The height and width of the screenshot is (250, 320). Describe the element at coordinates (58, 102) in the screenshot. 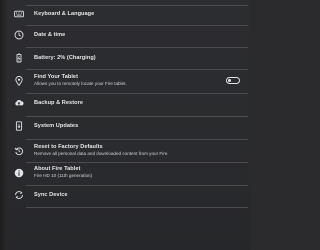

I see `settings-item-title: Backup & Restore` at that location.